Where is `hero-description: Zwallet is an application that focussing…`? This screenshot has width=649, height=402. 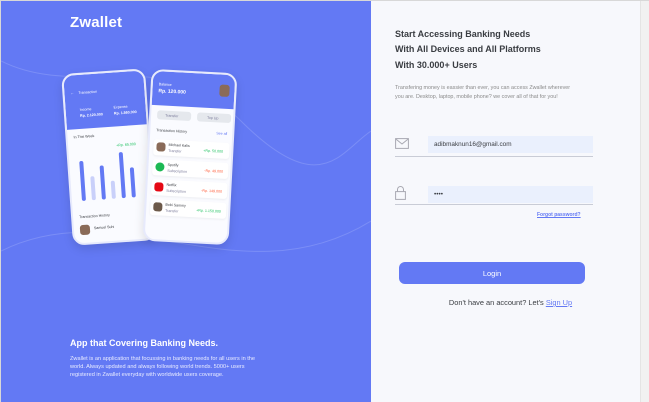 hero-description: Zwallet is an application that focussing… is located at coordinates (163, 367).